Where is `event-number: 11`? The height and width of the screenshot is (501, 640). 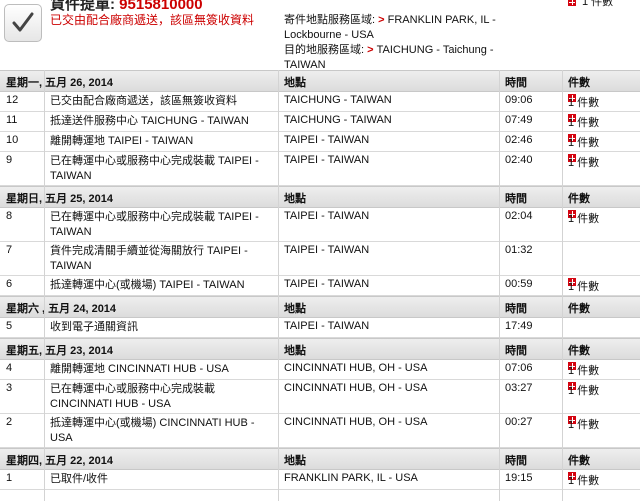
event-number: 11 is located at coordinates (12, 120).